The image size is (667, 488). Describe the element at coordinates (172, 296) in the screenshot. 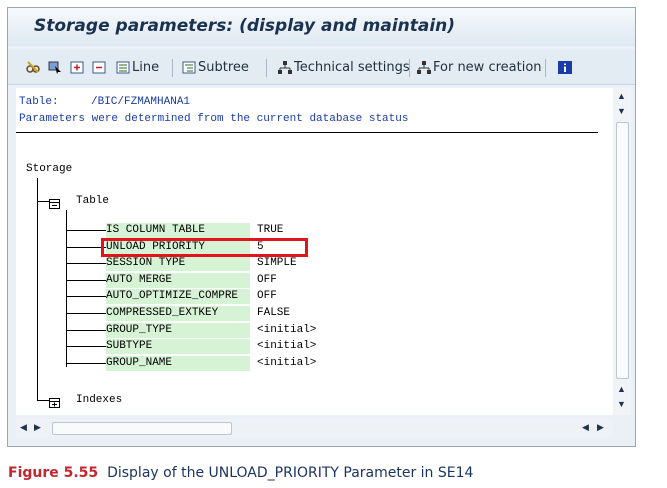

I see `parameter-key-label: AUTO_OPTIMIZE_COMPRE` at that location.